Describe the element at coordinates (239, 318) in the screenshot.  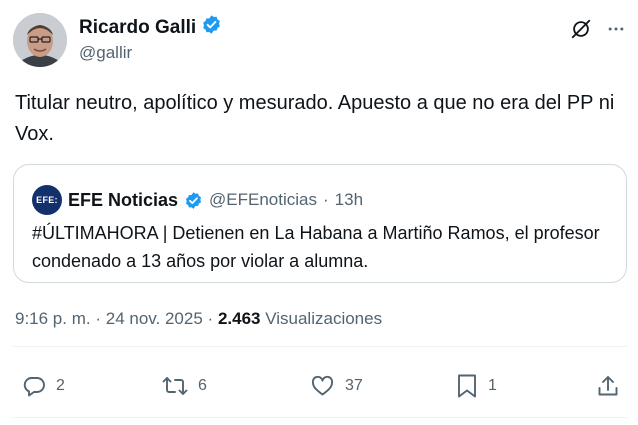
I see `views-count: 2.463` at that location.